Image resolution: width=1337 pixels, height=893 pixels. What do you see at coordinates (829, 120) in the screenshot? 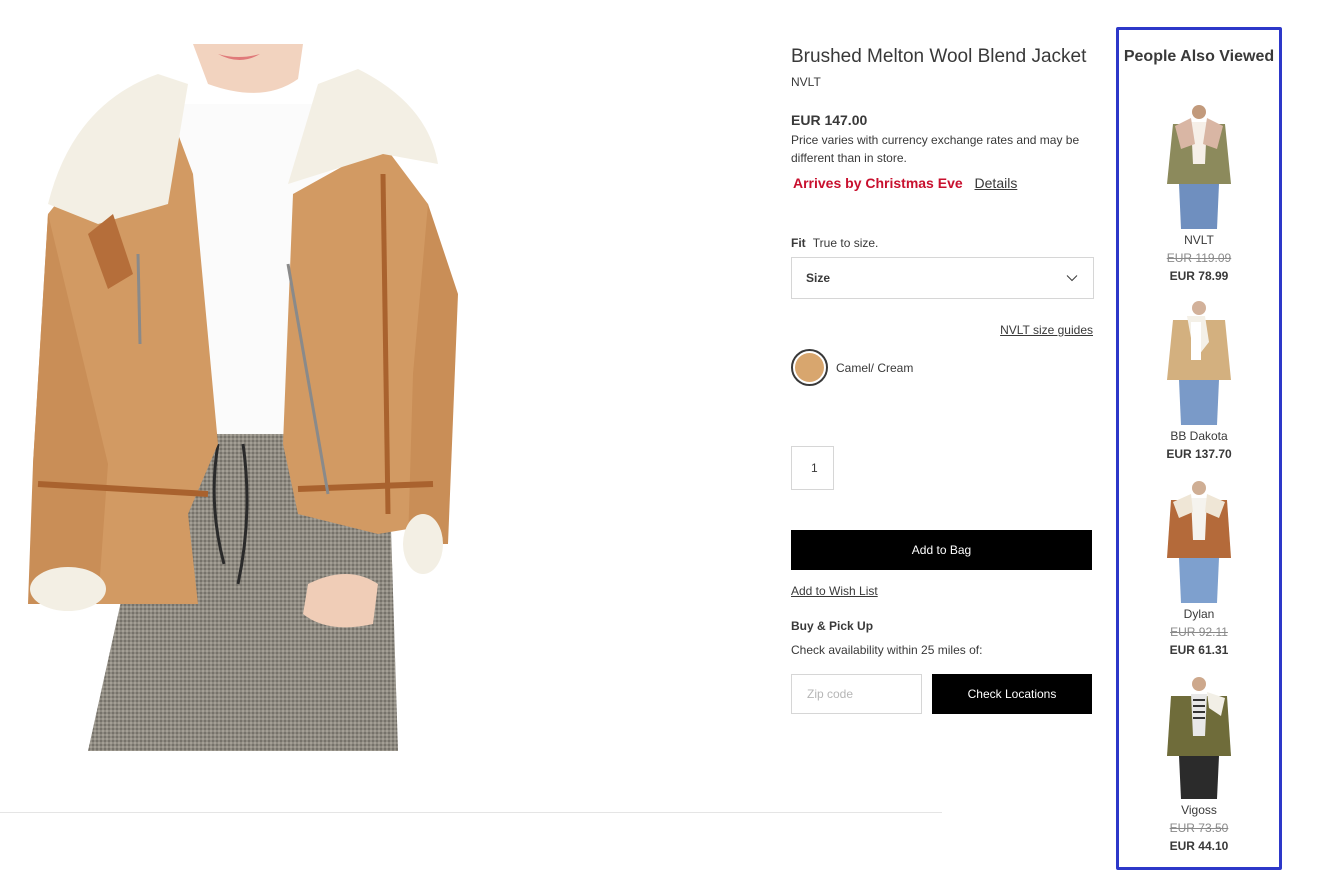
I see `product-price: EUR 147.00` at bounding box center [829, 120].